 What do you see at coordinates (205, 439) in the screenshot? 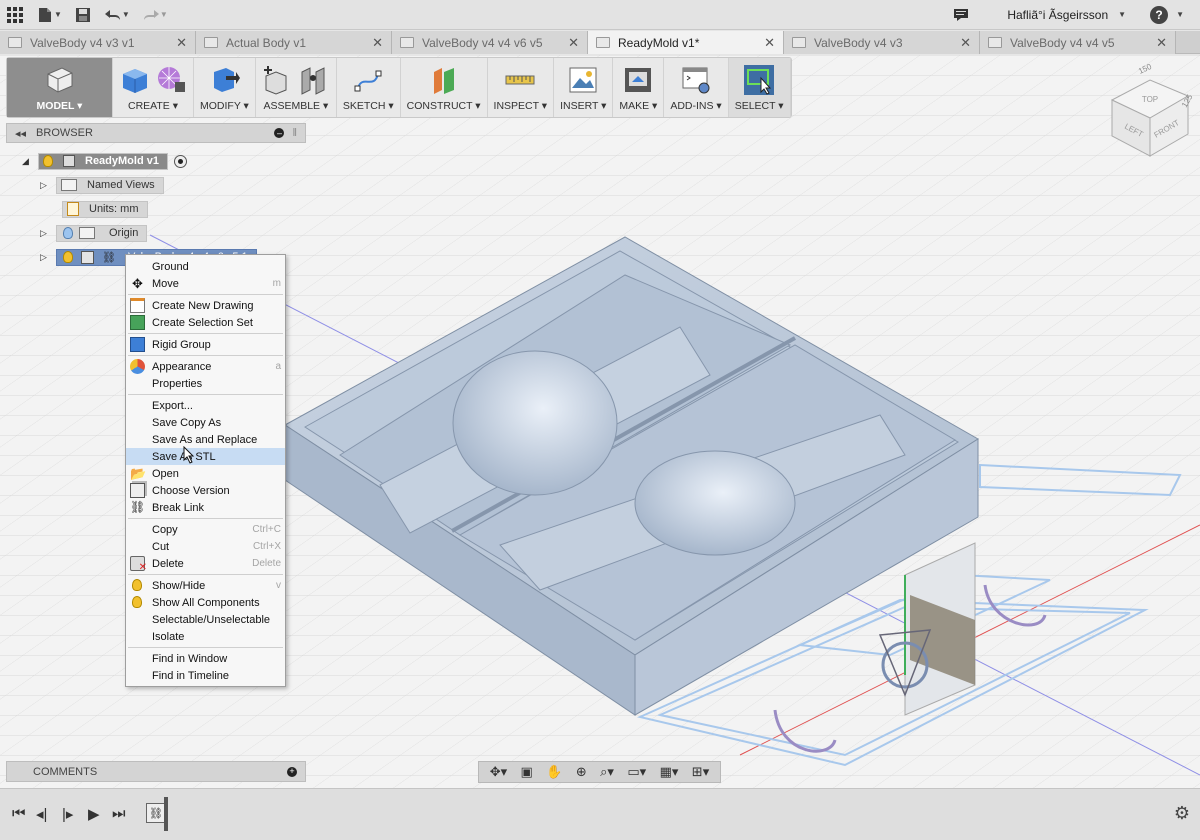
I see `menu-item-save-as-and-replace: Save As and Replace` at bounding box center [205, 439].